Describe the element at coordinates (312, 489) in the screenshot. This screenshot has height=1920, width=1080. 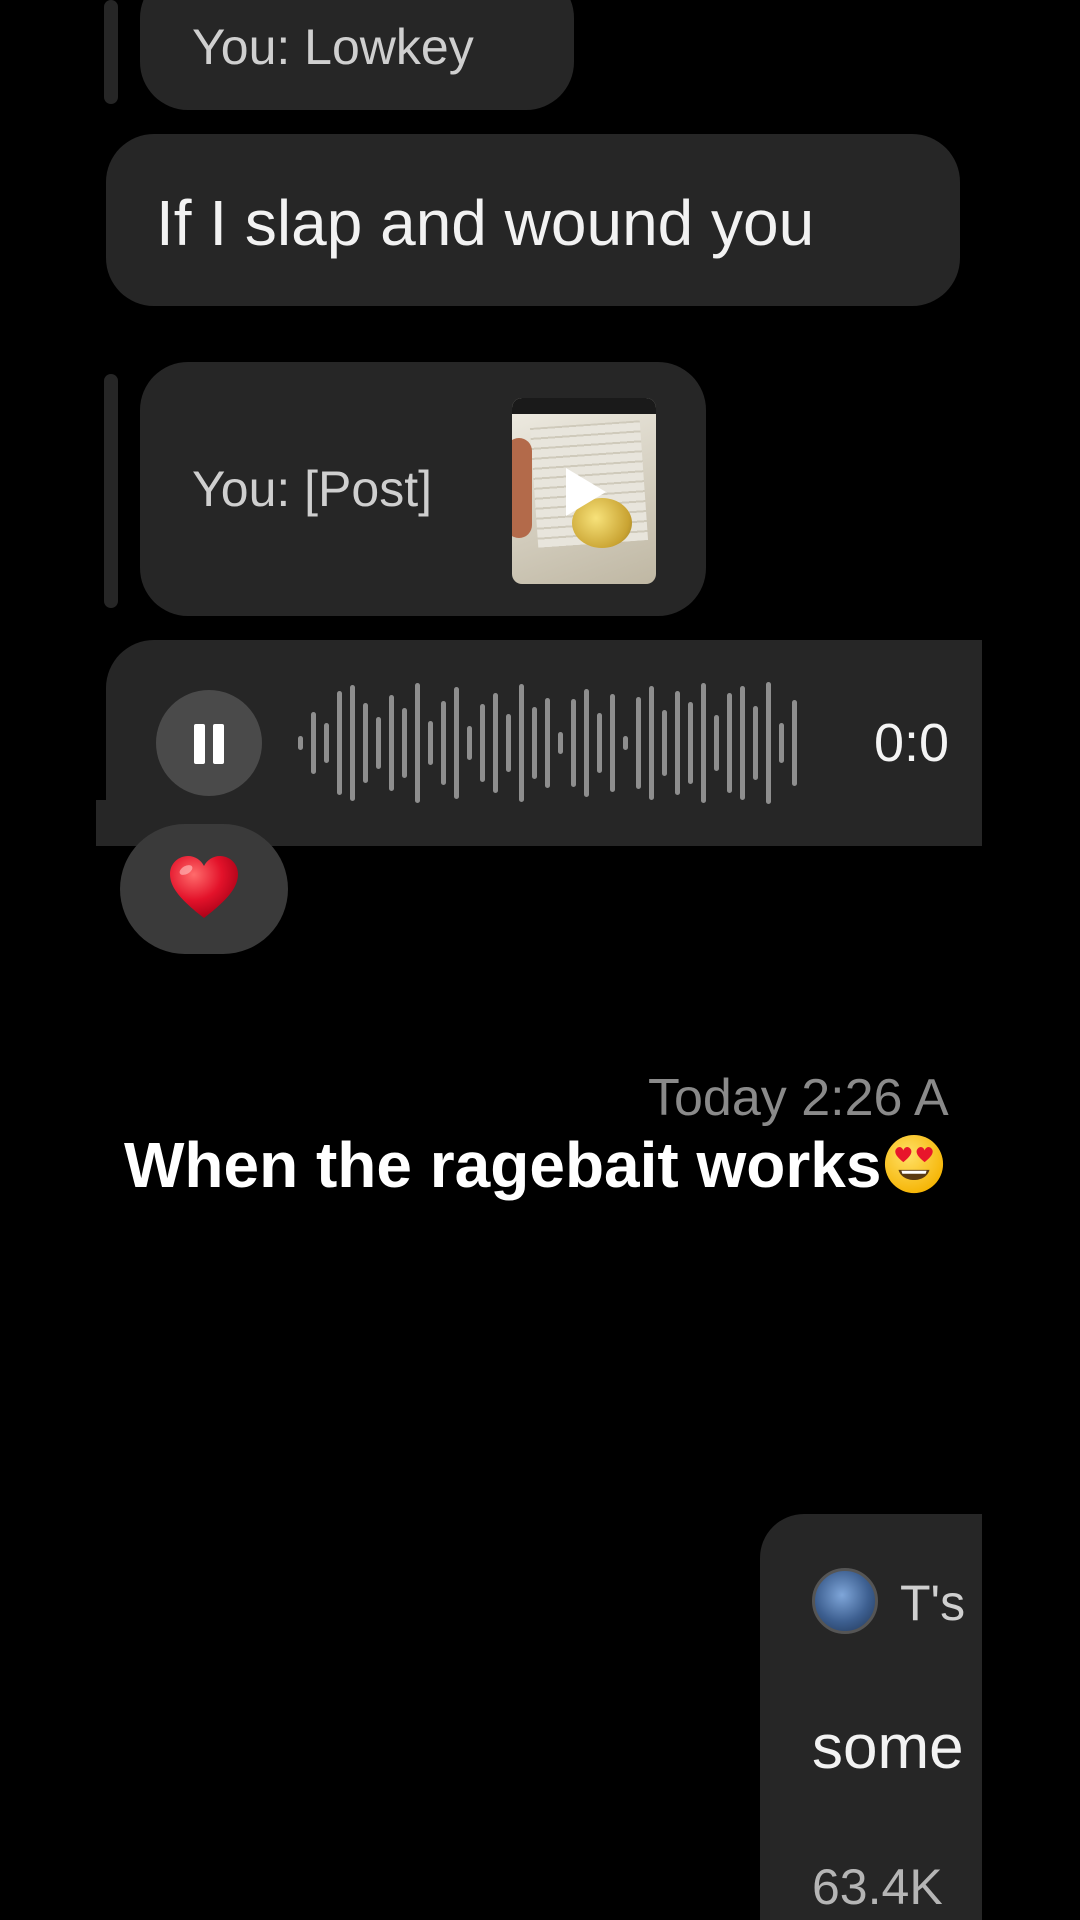
I see `reply-post-text: You: [Post]` at that location.